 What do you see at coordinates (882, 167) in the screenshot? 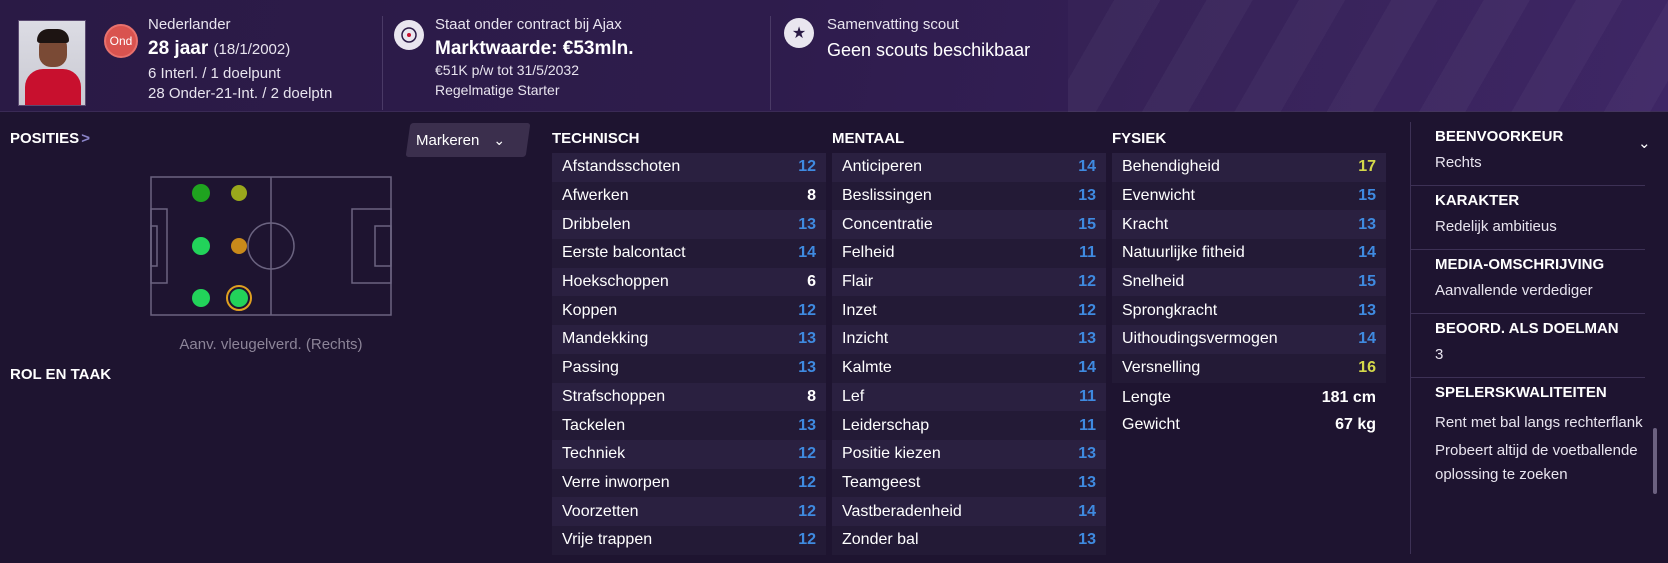
I see `attribute-name: Anticiperen` at bounding box center [882, 167].